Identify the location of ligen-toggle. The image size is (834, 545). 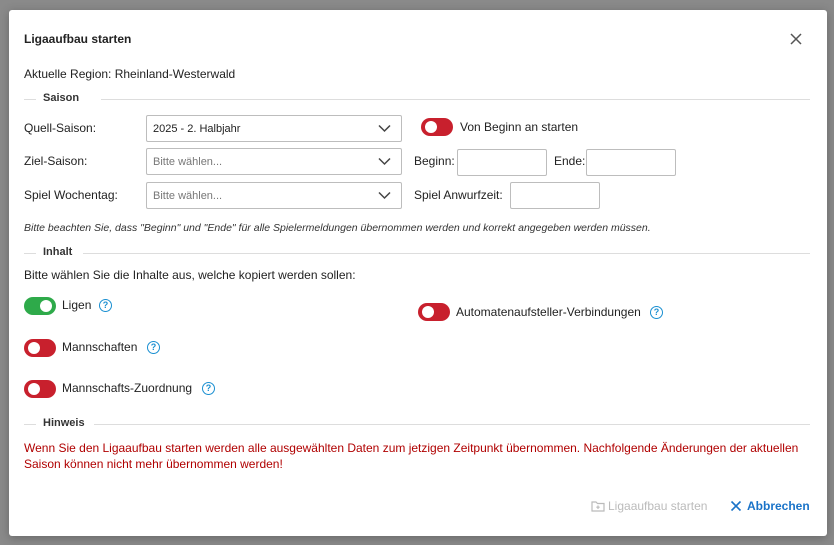
(40, 306).